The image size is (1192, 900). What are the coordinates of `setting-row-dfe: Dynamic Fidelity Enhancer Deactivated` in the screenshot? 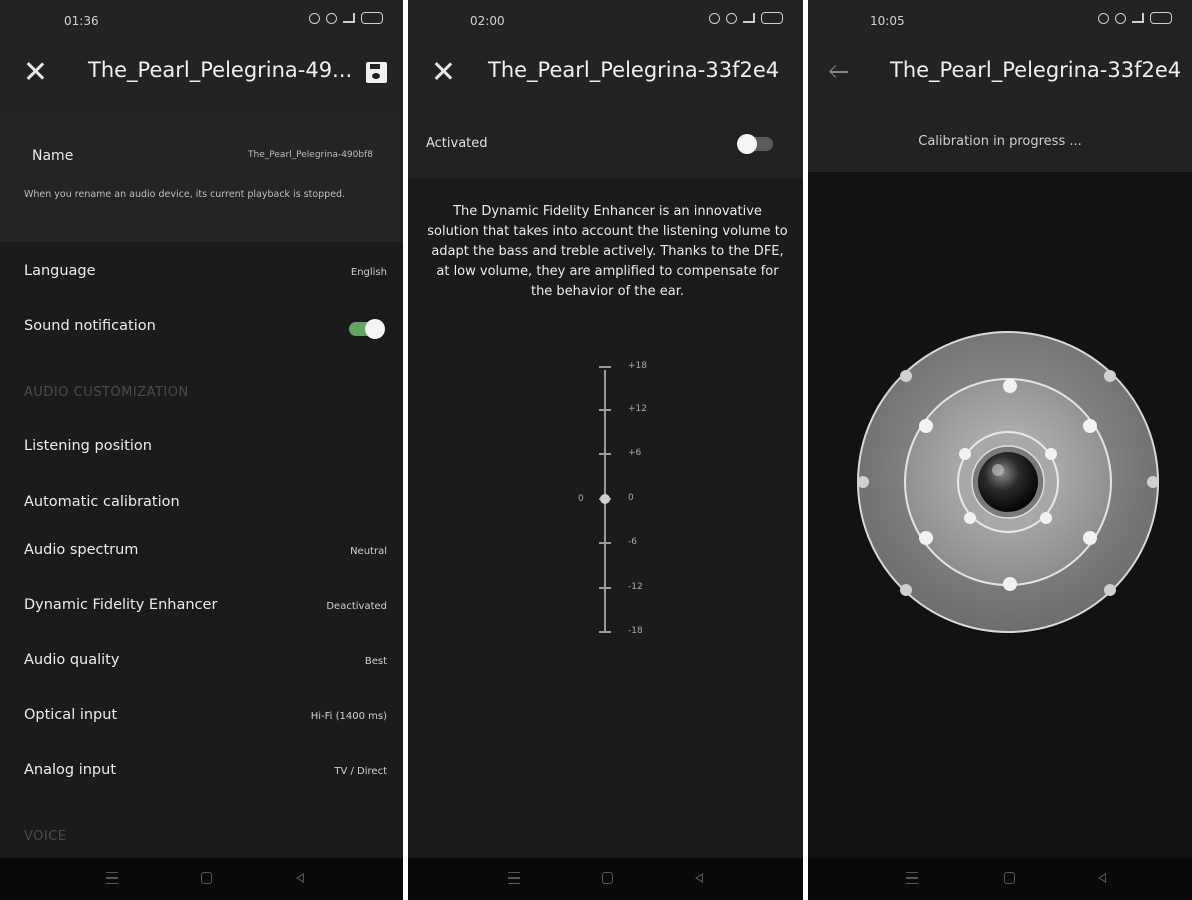 It's located at (201, 609).